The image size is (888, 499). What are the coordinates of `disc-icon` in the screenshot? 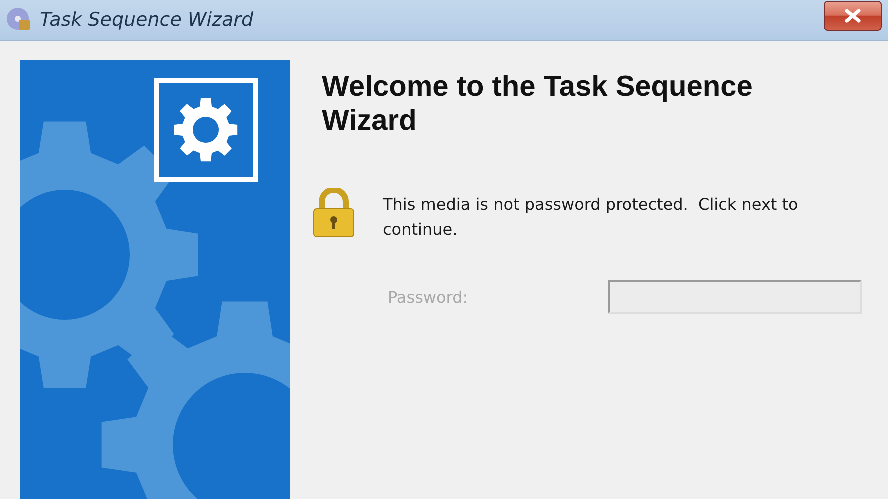 It's located at (19, 20).